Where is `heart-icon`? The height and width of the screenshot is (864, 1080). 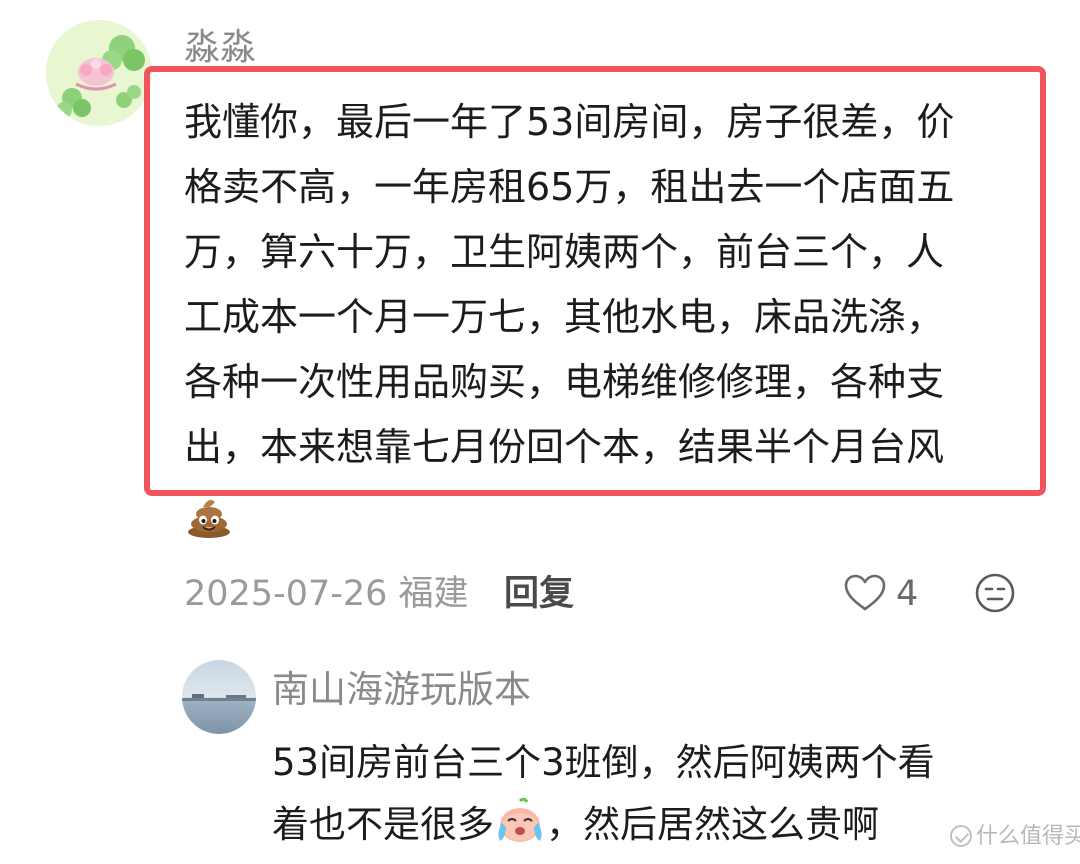
heart-icon is located at coordinates (865, 592).